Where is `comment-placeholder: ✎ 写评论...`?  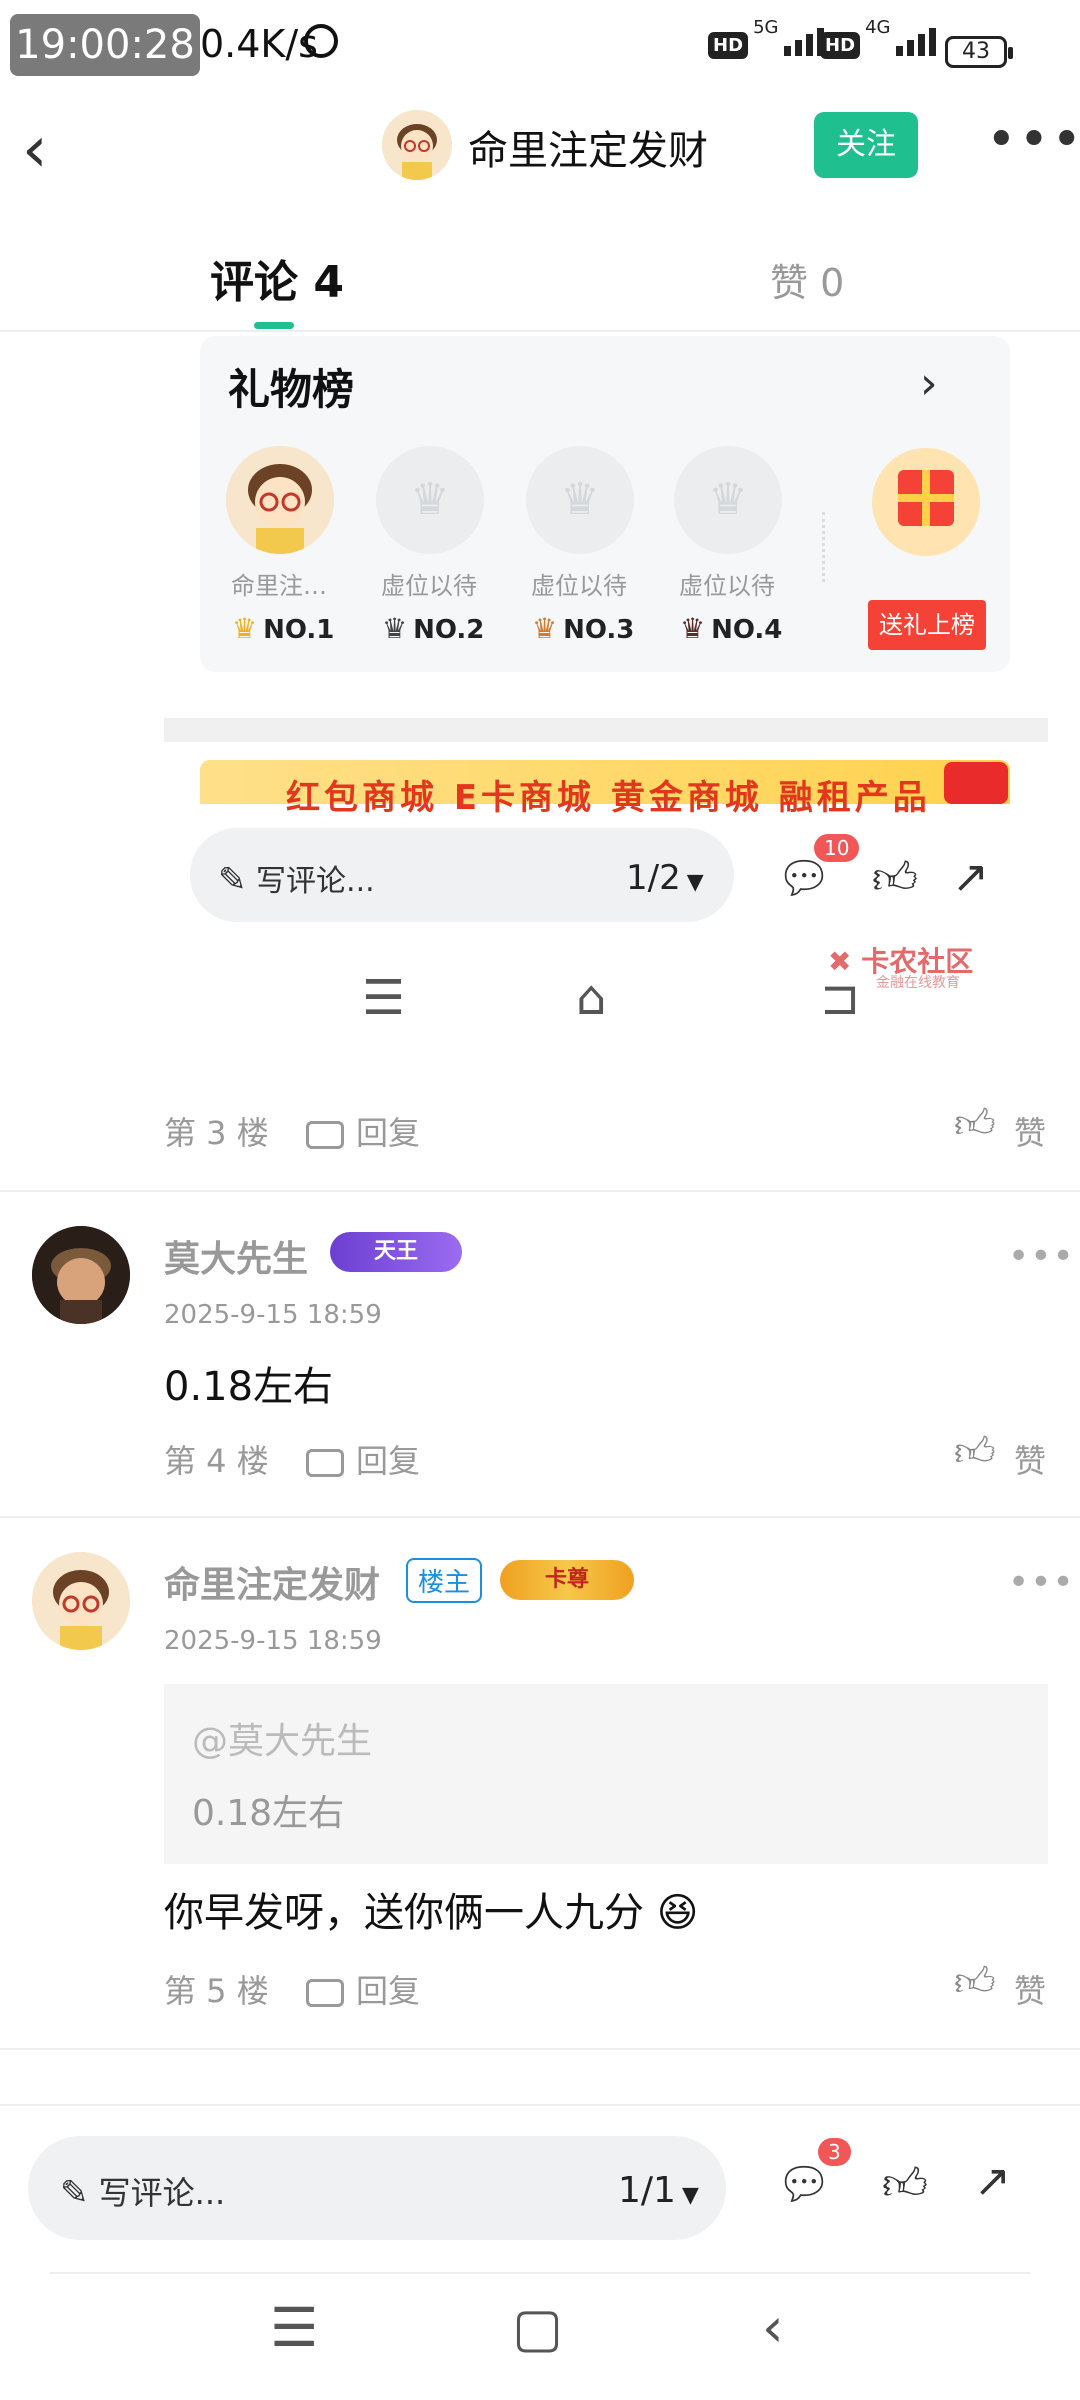 comment-placeholder: ✎ 写评论... is located at coordinates (142, 2191).